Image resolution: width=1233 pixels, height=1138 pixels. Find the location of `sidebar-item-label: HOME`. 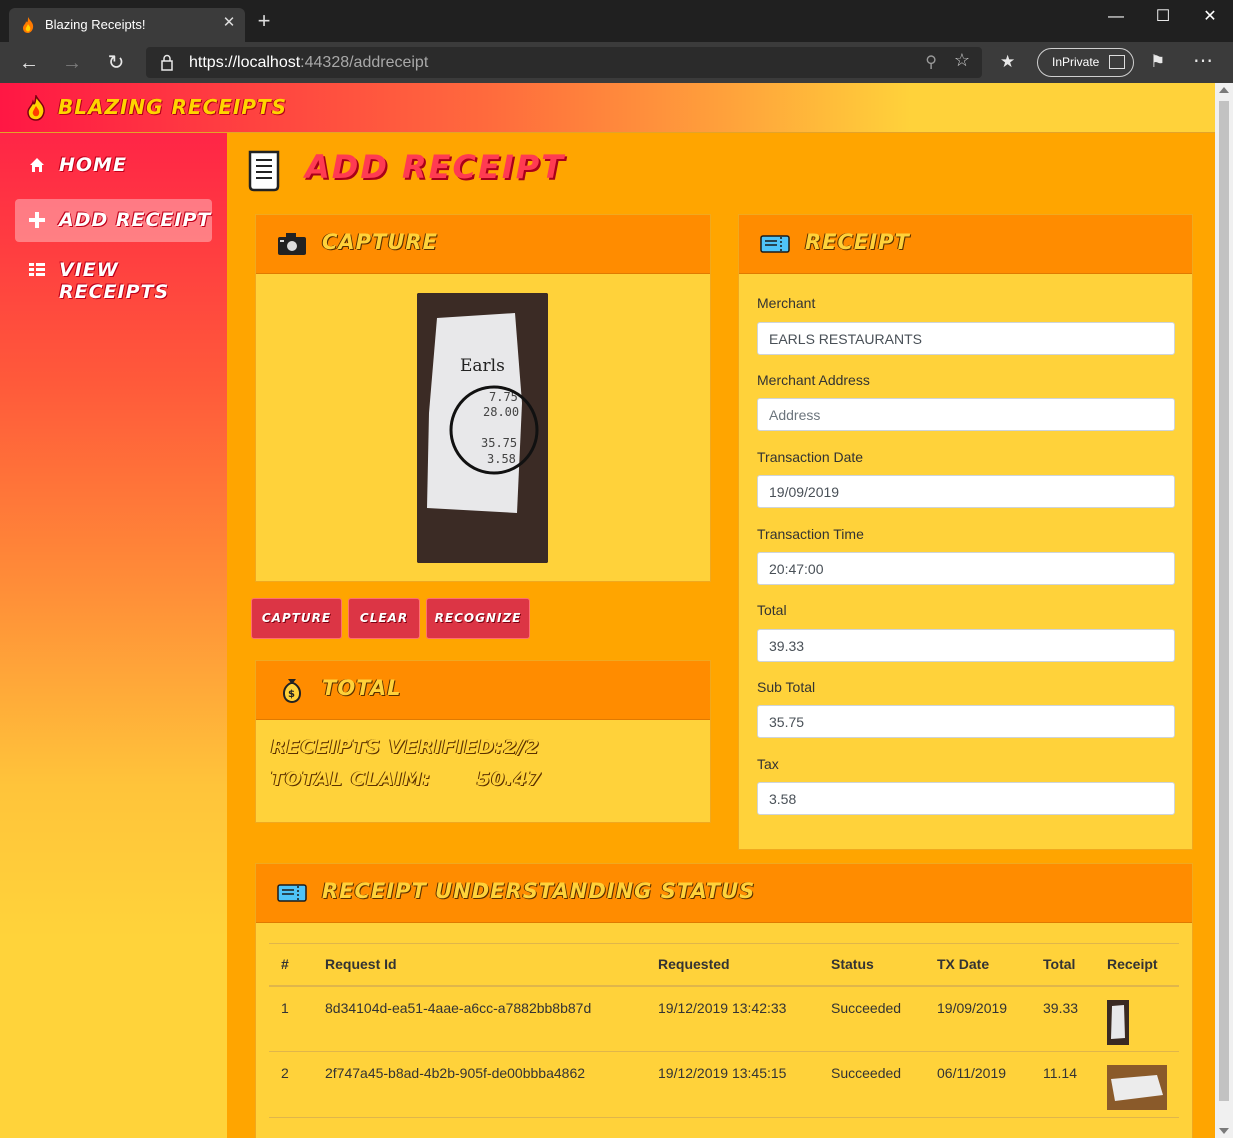

sidebar-item-label: HOME is located at coordinates (93, 165).